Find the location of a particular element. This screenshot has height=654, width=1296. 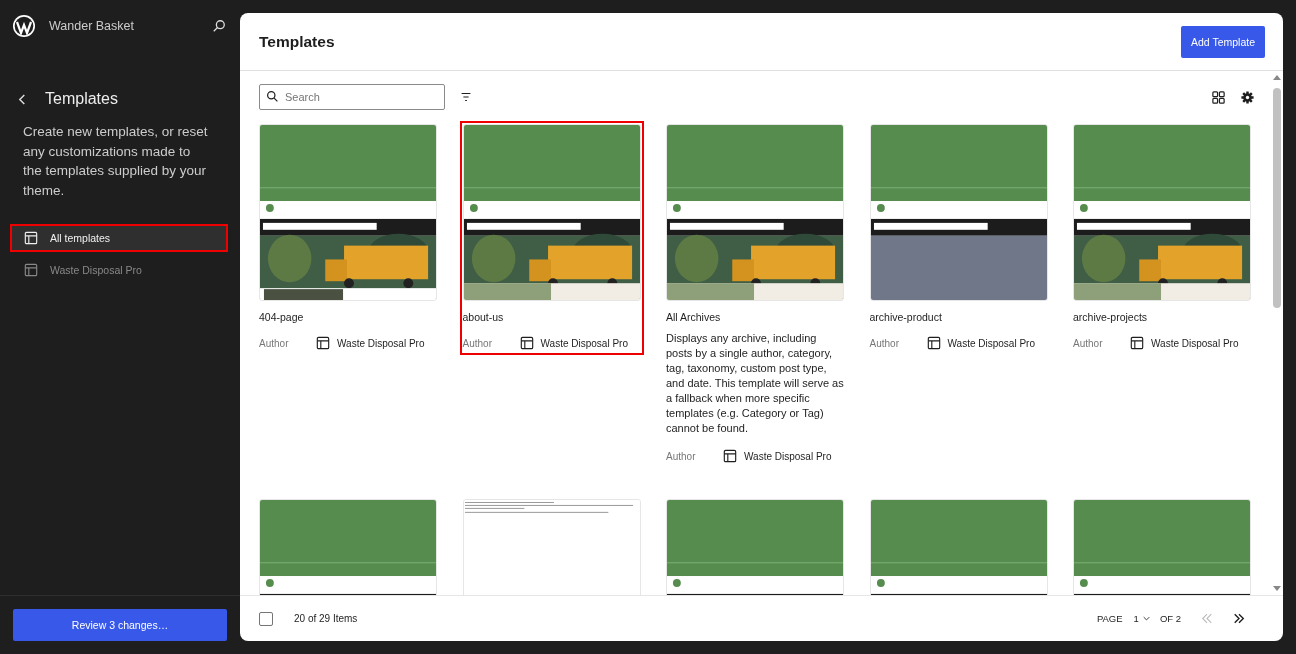

search-field: Search is located at coordinates (352, 97).